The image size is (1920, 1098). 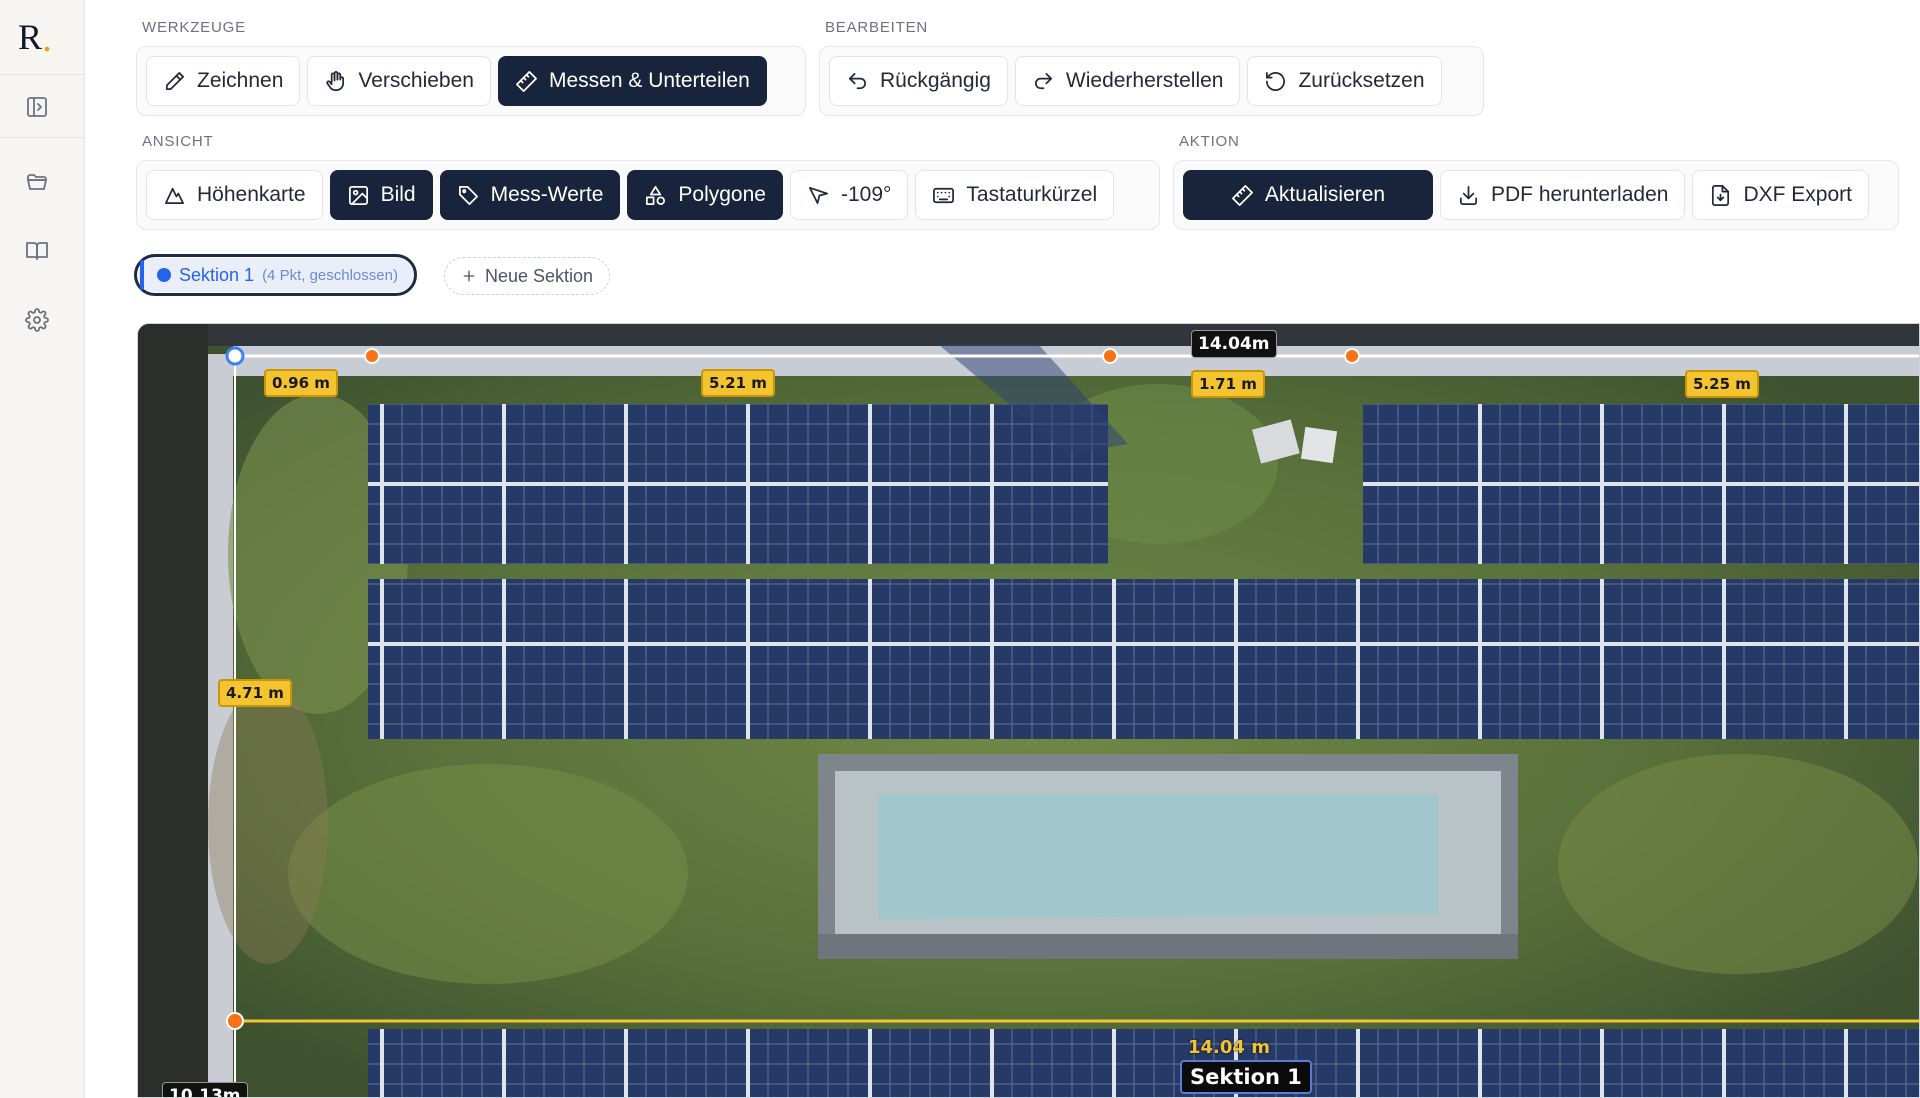 I want to click on hoehenkarte-button: Höhenkarte, so click(x=234, y=195).